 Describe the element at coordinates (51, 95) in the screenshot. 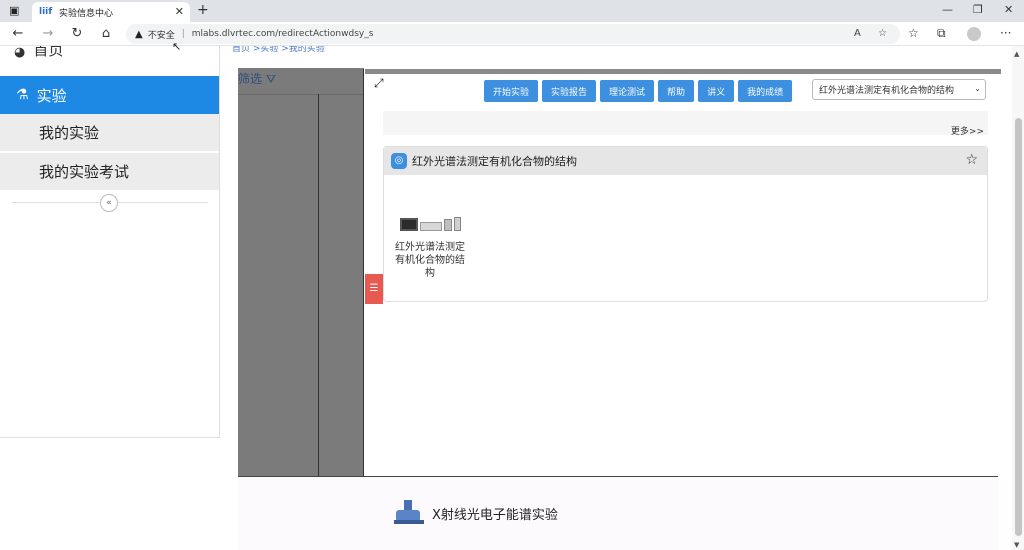

I see `sidebar-item-label: 实验` at that location.